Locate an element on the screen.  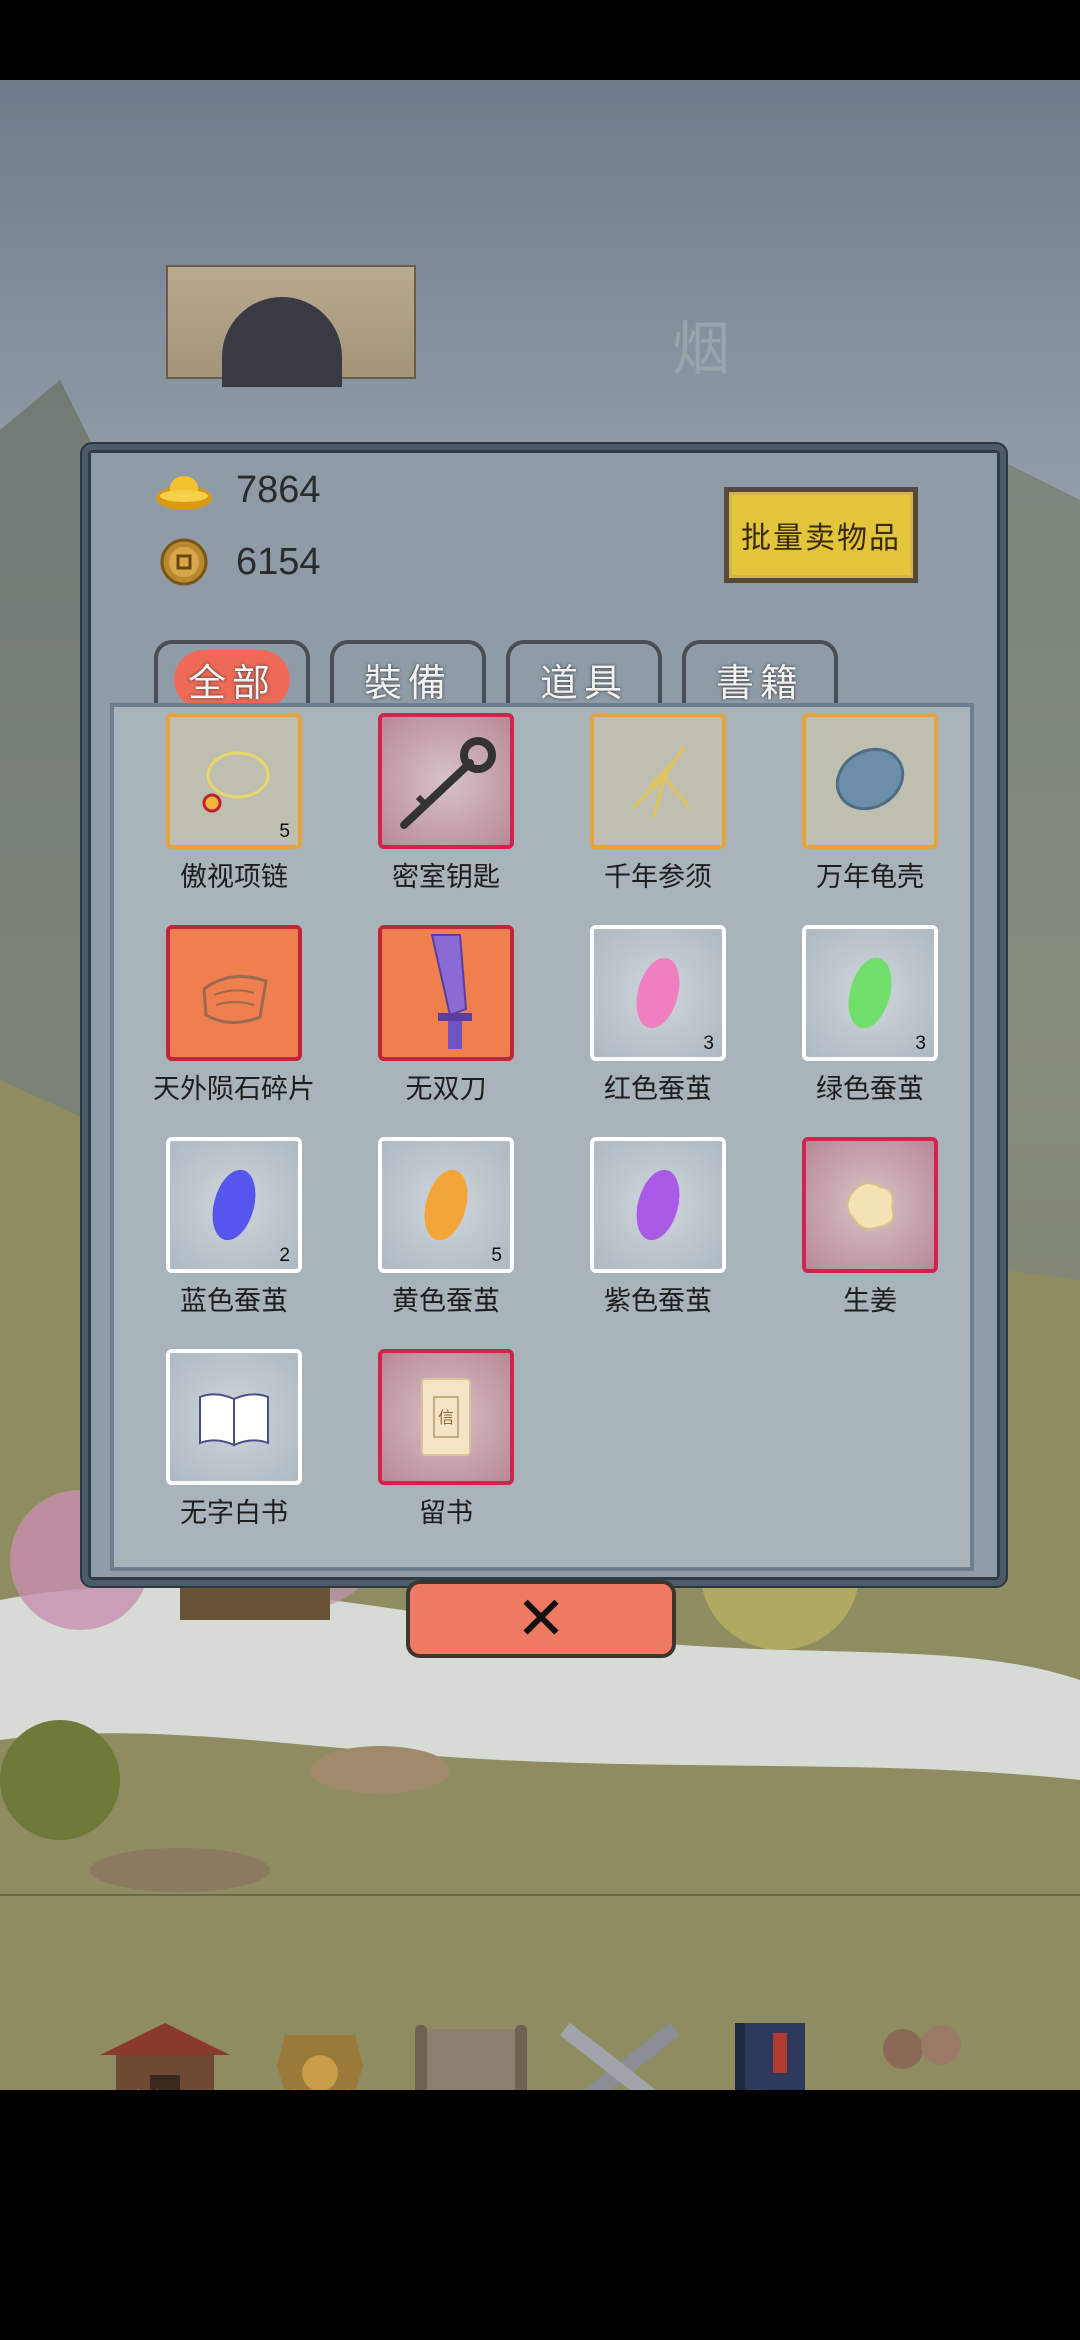
item-slot-turtle-shell: 万年龟壳 is located at coordinates (870, 803).